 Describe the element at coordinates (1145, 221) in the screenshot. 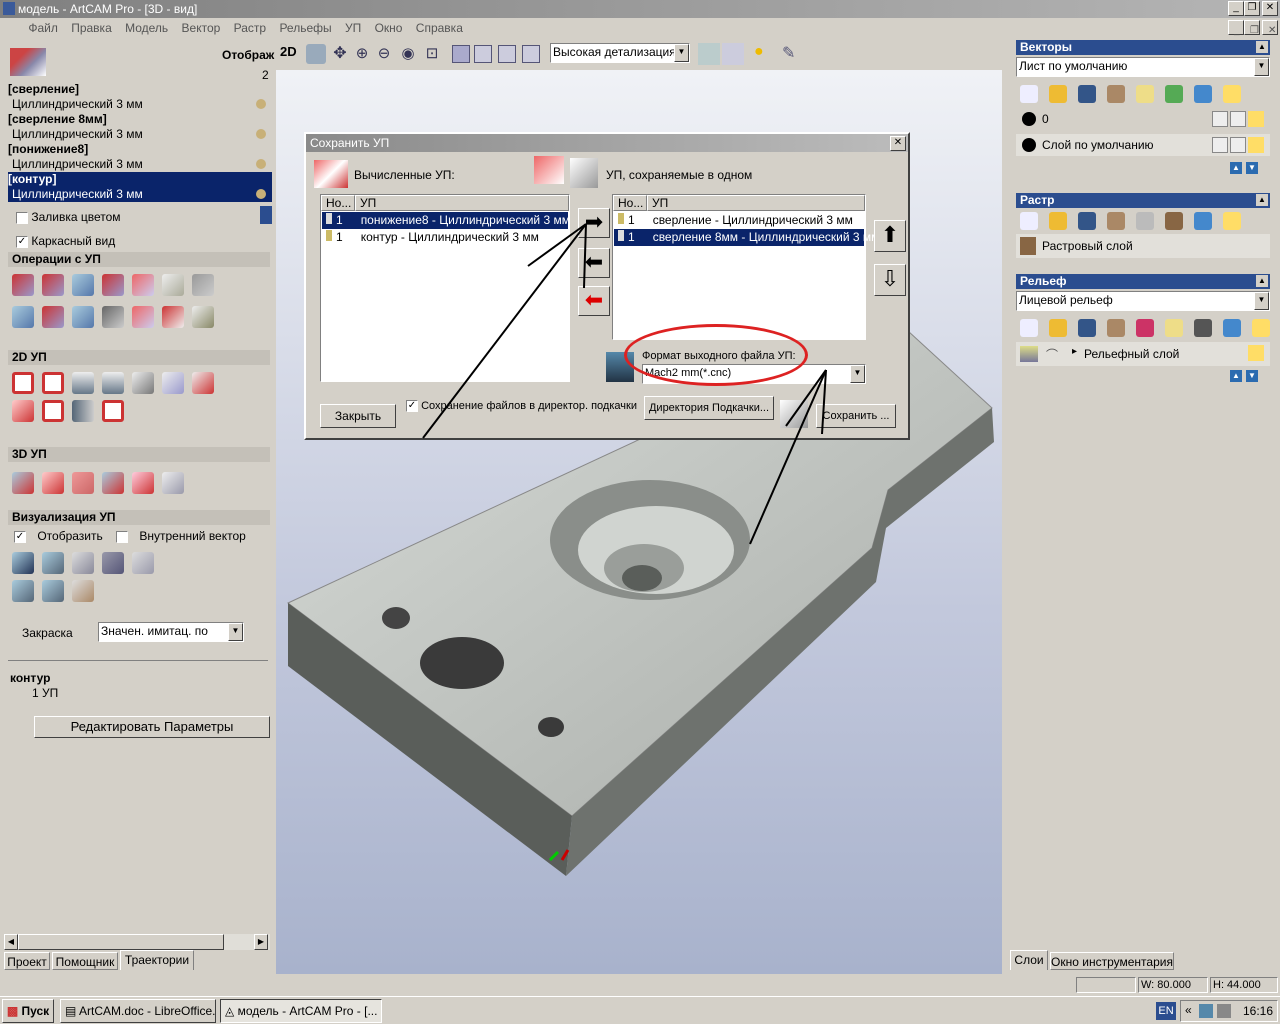

I see `grey-icon` at that location.